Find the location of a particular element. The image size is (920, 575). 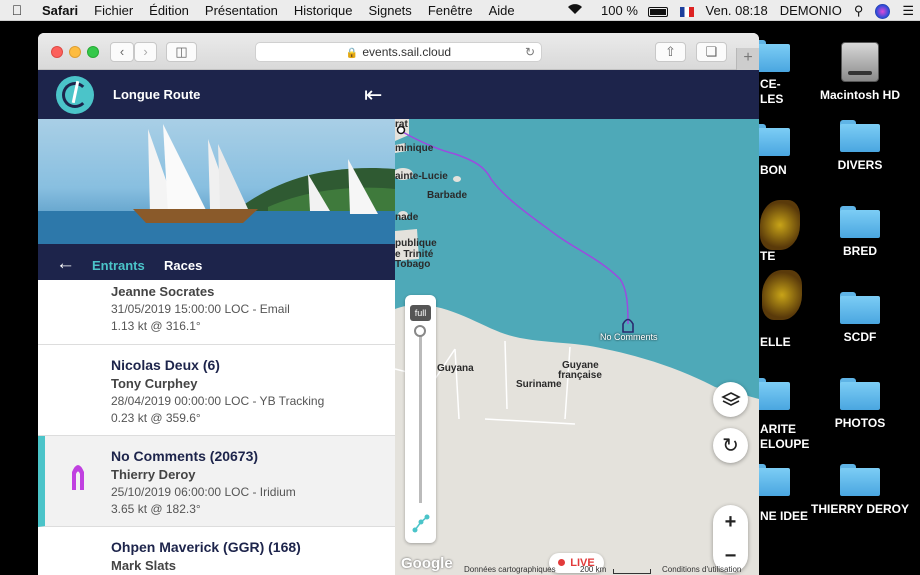

time-slider: full is located at coordinates (420, 419).